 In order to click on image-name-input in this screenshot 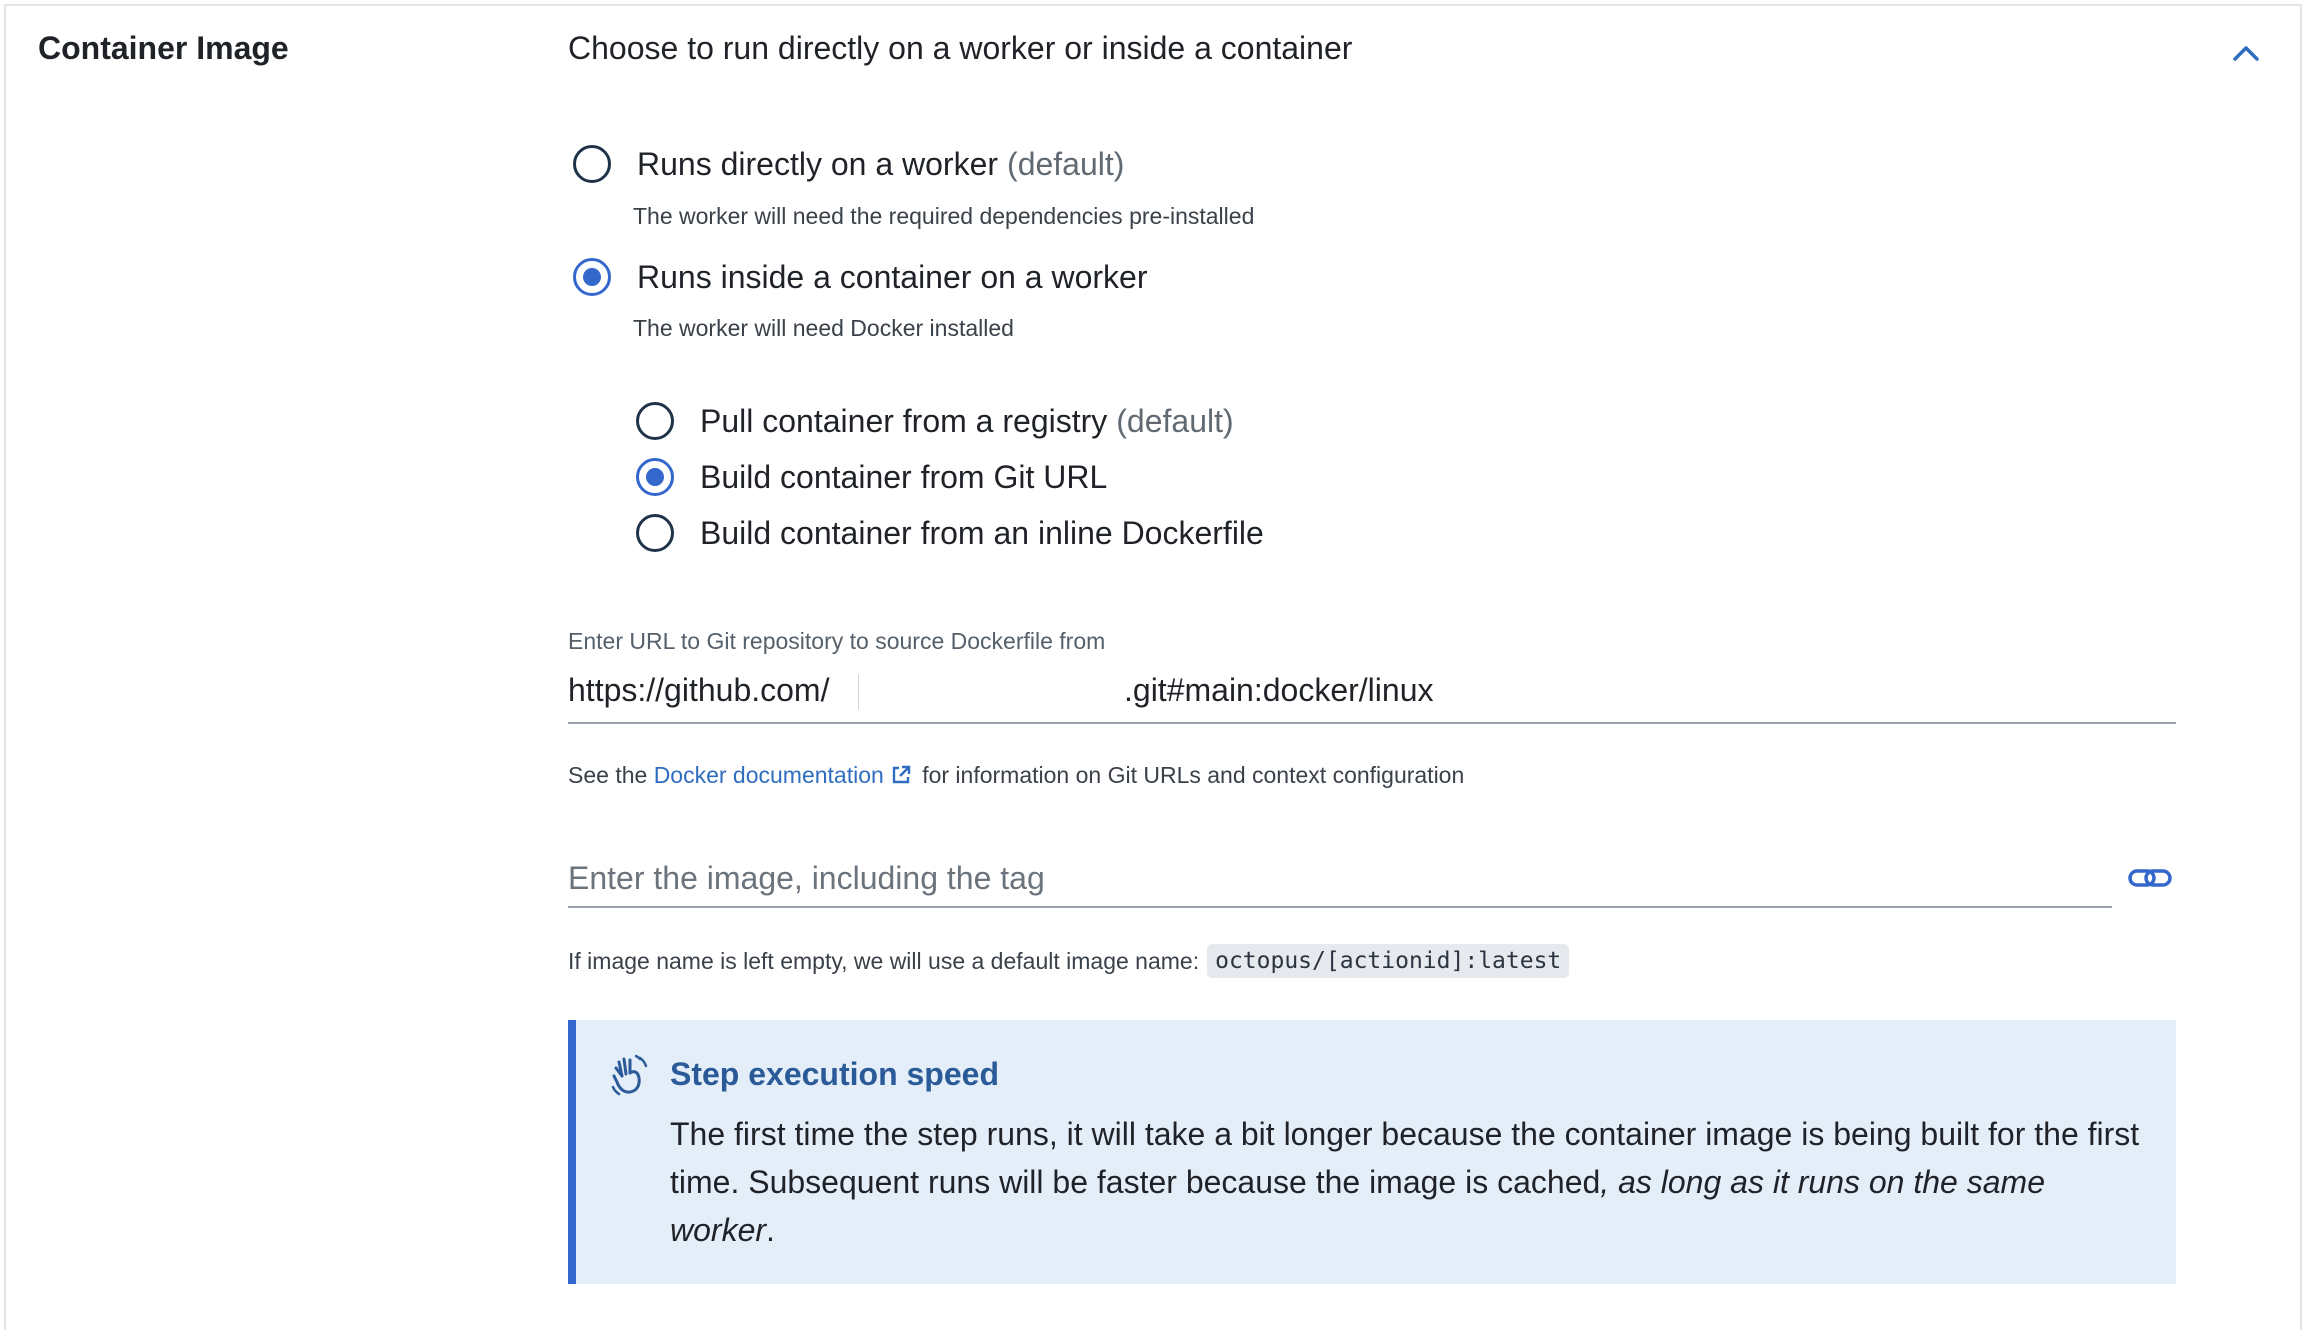, I will do `click(1340, 878)`.